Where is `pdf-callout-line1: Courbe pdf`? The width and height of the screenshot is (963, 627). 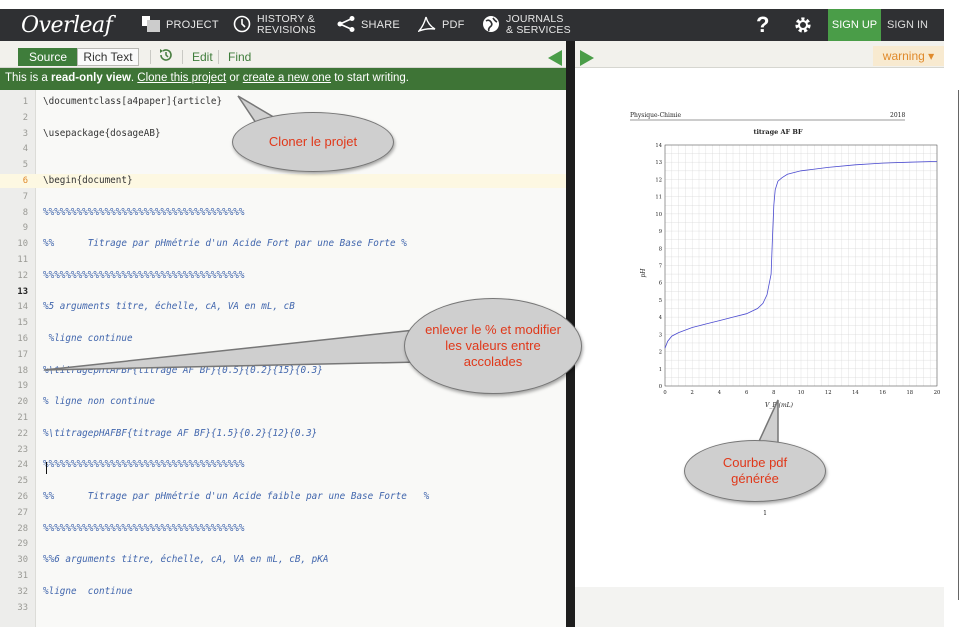 pdf-callout-line1: Courbe pdf is located at coordinates (755, 462).